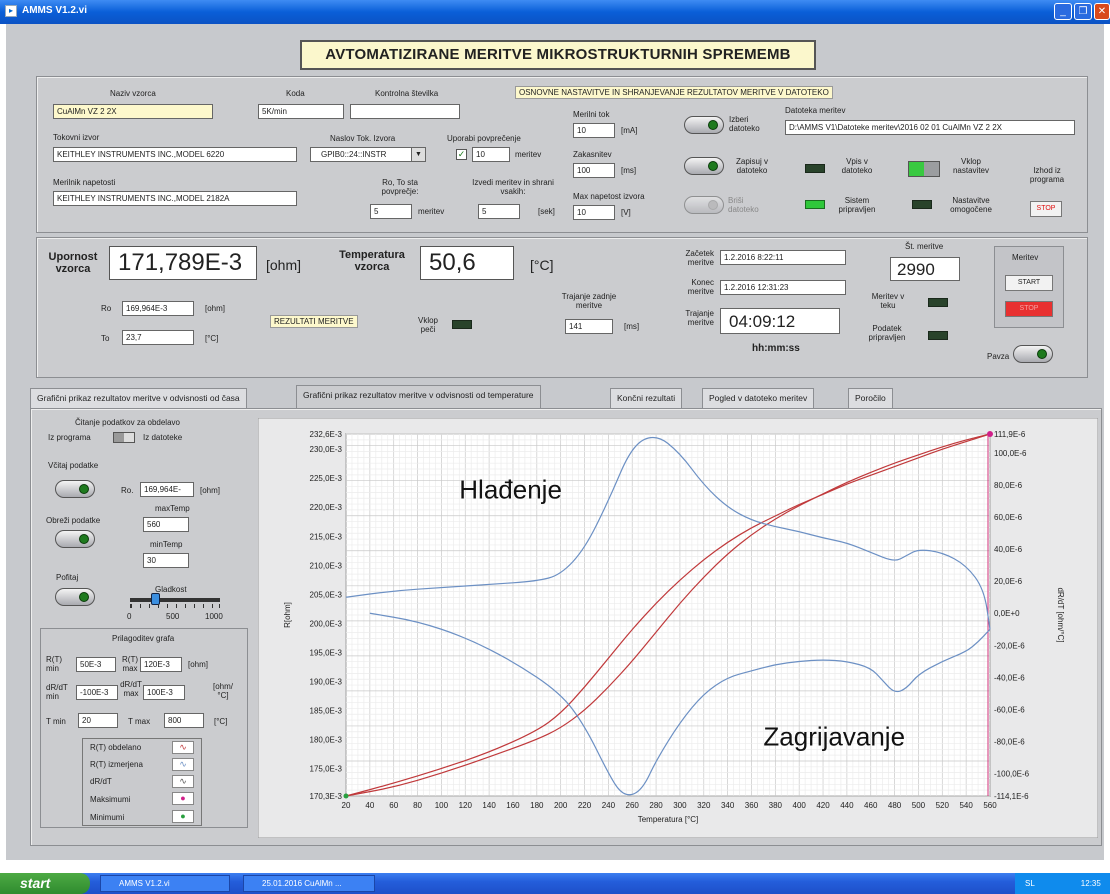 The width and height of the screenshot is (1110, 894). I want to click on current-source-field: KEITHLEY INSTRUMENTS INC.,MODEL 6220, so click(175, 154).